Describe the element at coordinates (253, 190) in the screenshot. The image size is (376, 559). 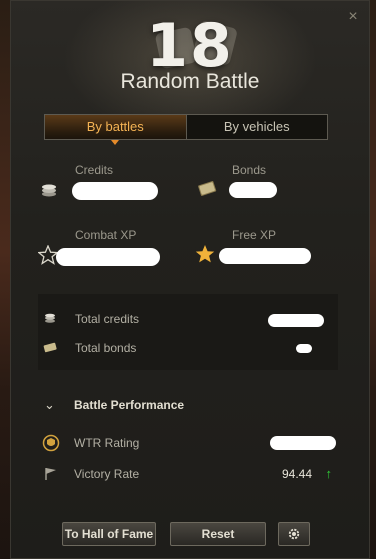
I see `bonds-value-redacted` at that location.